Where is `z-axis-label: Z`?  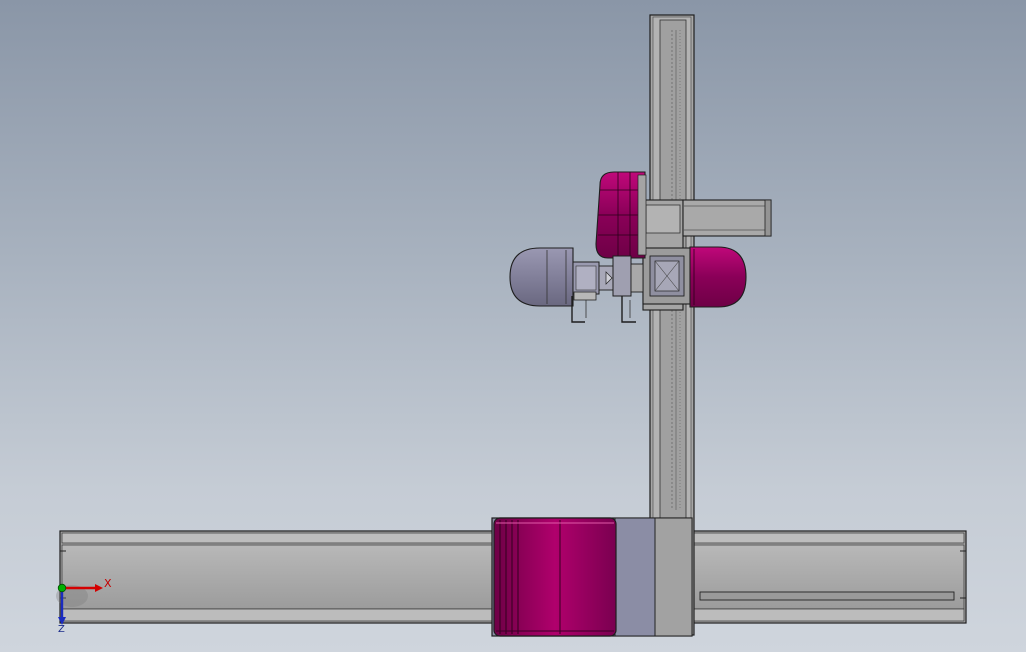
z-axis-label: Z is located at coordinates (61, 629).